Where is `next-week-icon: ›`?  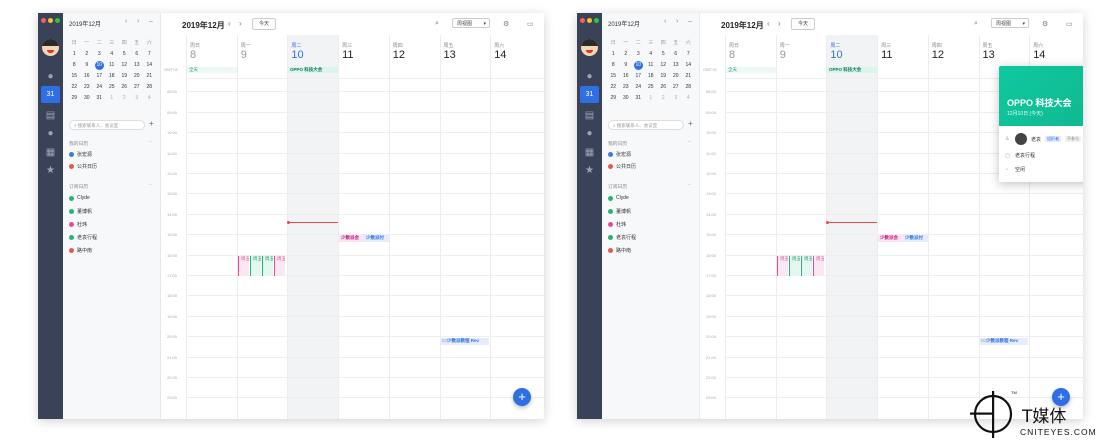
next-week-icon: › is located at coordinates (240, 23).